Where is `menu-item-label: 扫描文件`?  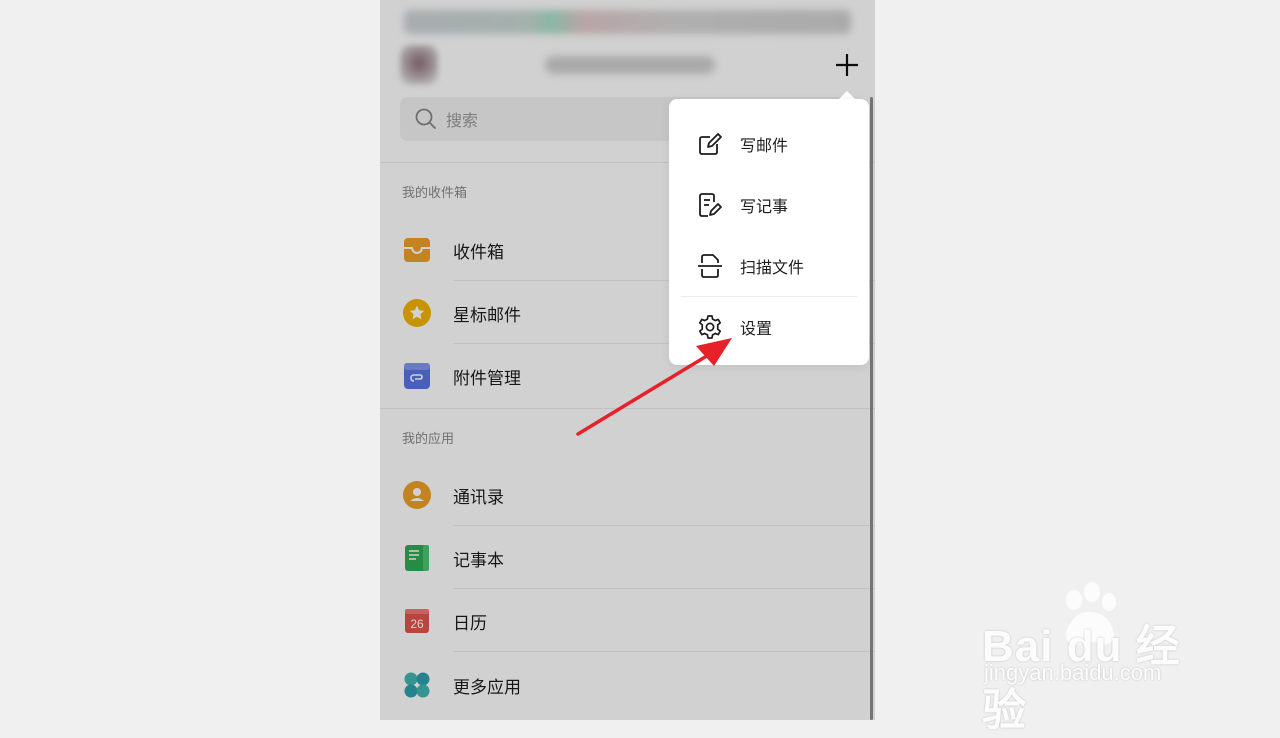
menu-item-label: 扫描文件 is located at coordinates (772, 267).